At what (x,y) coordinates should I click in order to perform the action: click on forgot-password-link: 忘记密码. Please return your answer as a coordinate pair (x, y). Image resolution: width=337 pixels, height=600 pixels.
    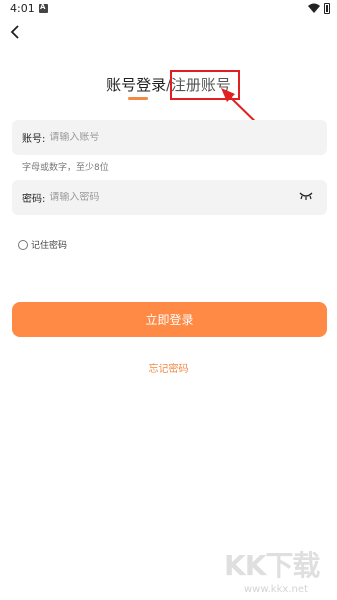
    Looking at the image, I should click on (168, 367).